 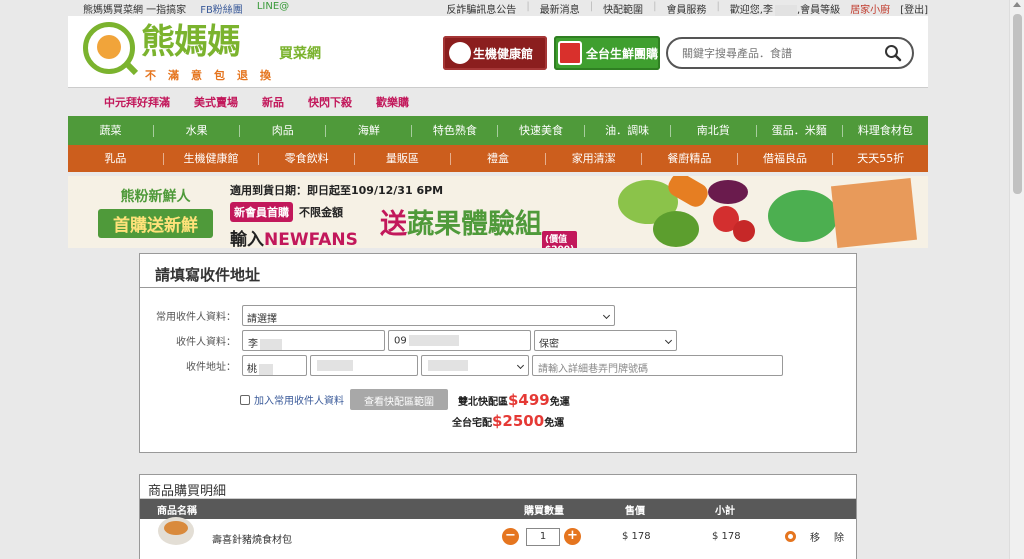 What do you see at coordinates (777, 53) in the screenshot?
I see `search-input` at bounding box center [777, 53].